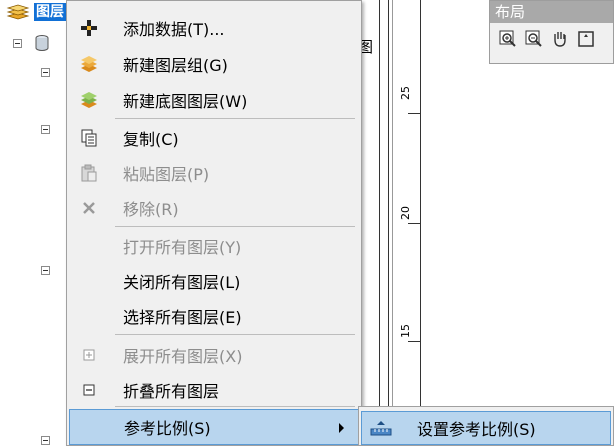 The width and height of the screenshot is (614, 446). Describe the element at coordinates (175, 65) in the screenshot. I see `menu-item-label: 新建图层组(G)` at that location.